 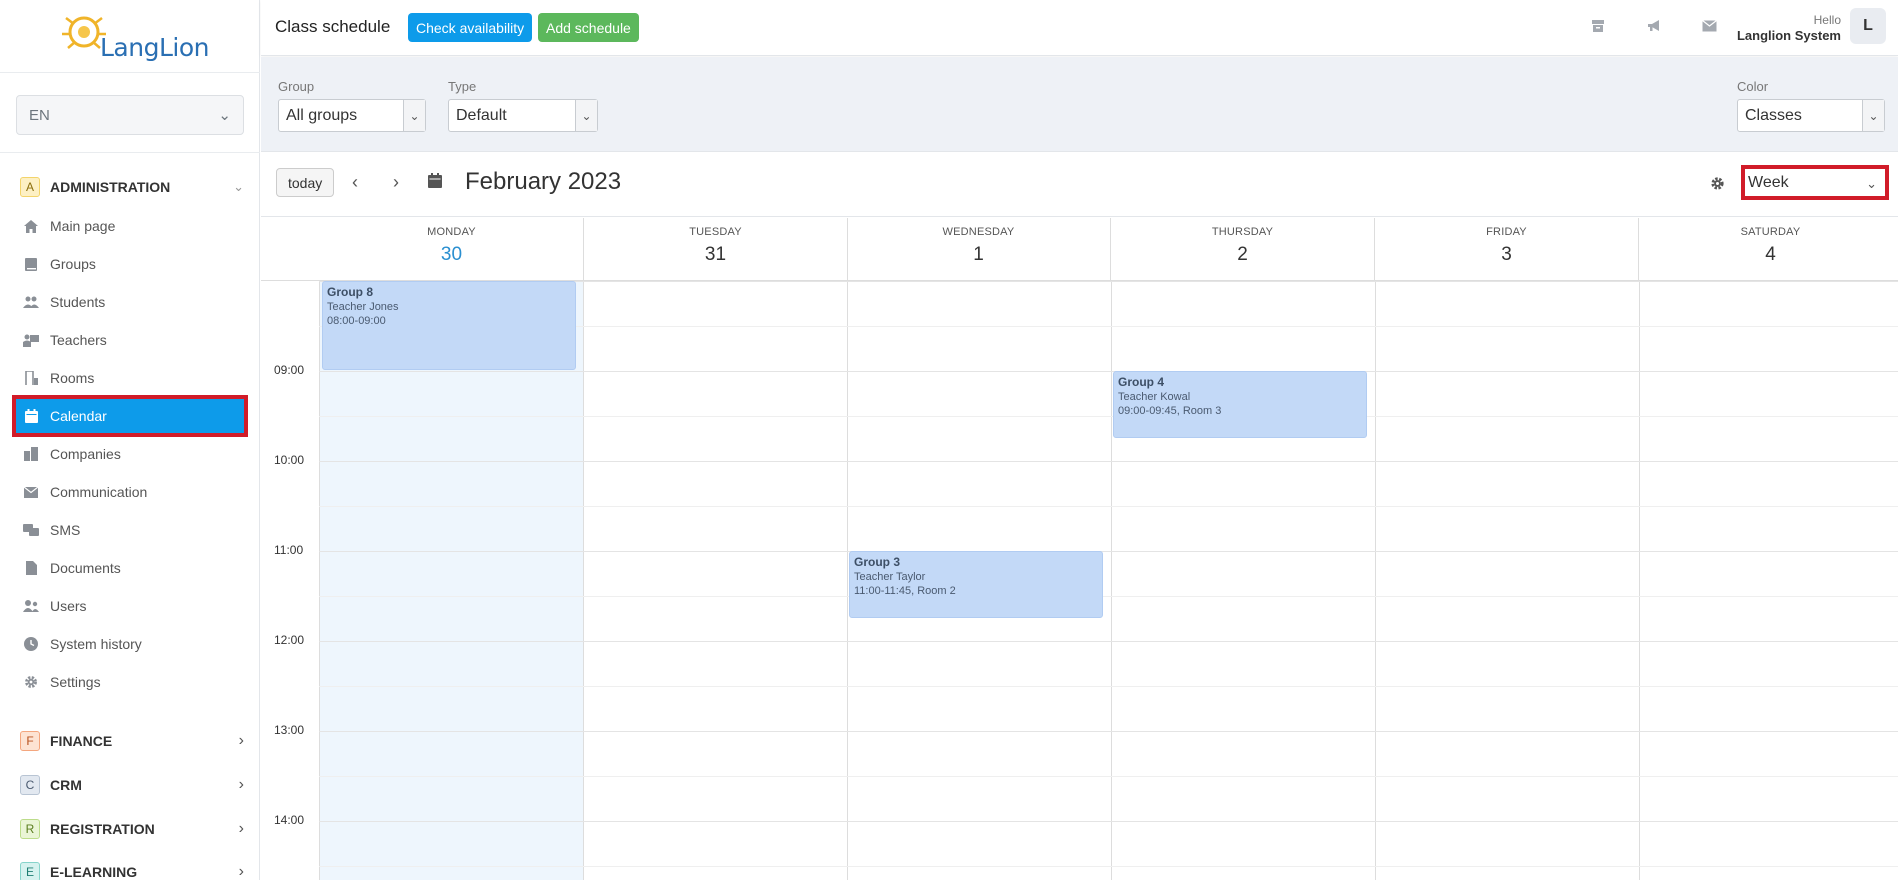 What do you see at coordinates (31, 454) in the screenshot?
I see `building-icon` at bounding box center [31, 454].